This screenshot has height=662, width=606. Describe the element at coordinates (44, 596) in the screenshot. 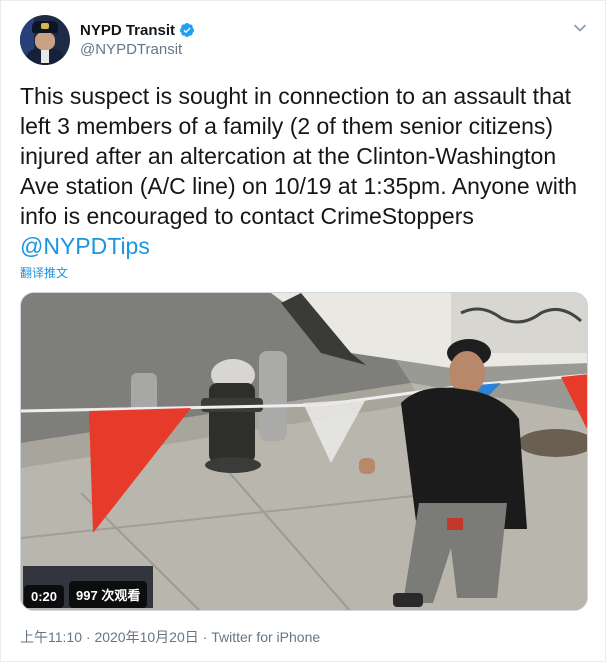

I see `video-duration: 0:20` at that location.